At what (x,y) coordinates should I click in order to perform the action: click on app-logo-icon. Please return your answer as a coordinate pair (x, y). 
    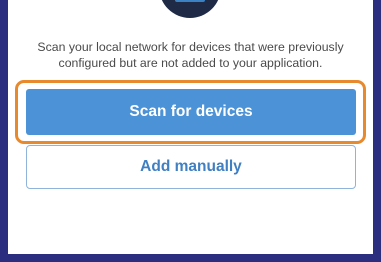
    Looking at the image, I should click on (190, 9).